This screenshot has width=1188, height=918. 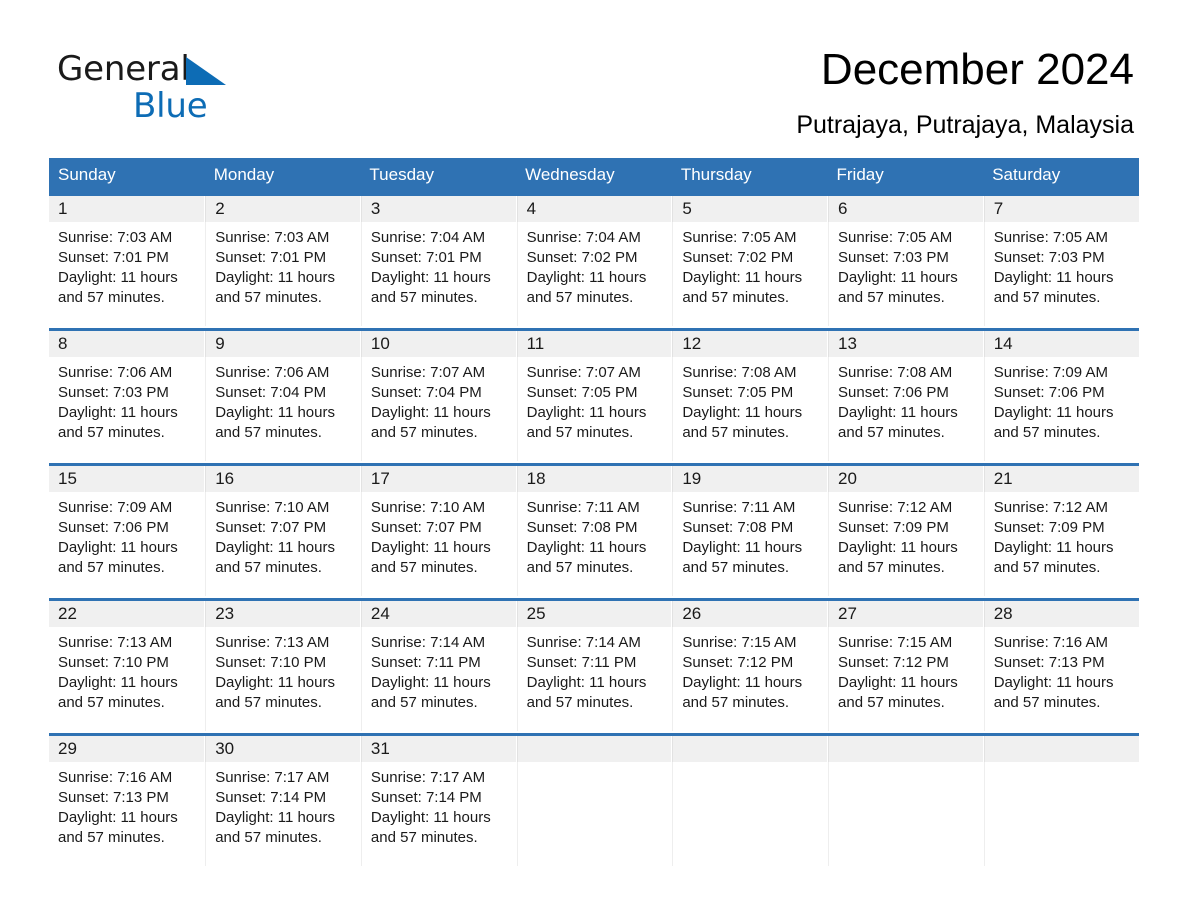 What do you see at coordinates (895, 372) in the screenshot?
I see `sunrise-text: Sunrise: 7:08 AM` at bounding box center [895, 372].